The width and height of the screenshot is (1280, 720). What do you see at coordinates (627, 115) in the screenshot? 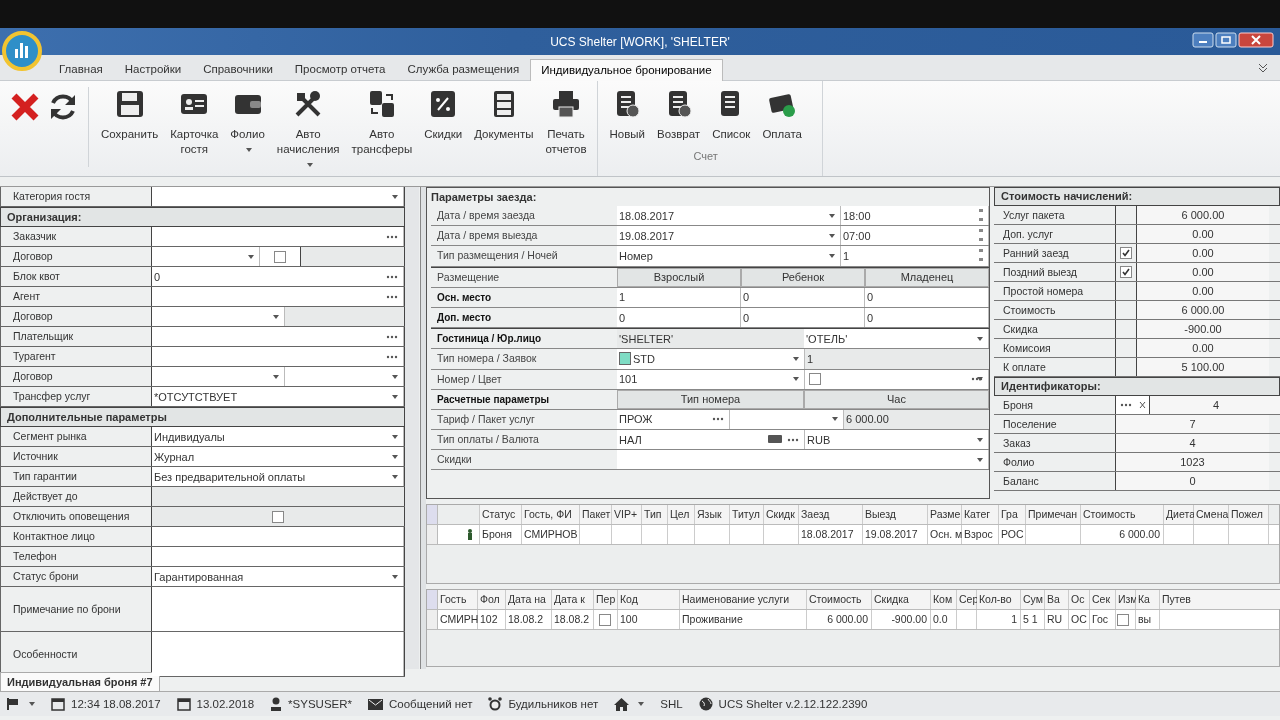
I see `toolbar-button: Новый` at bounding box center [627, 115].